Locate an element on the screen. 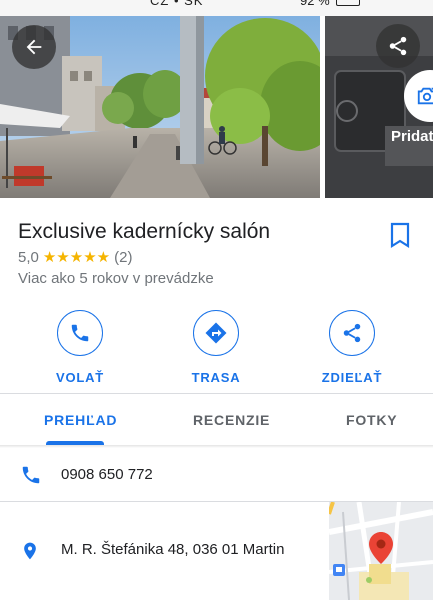 The height and width of the screenshot is (600, 433). rating-row: 5,0 ★★★★★ (2) is located at coordinates (75, 257).